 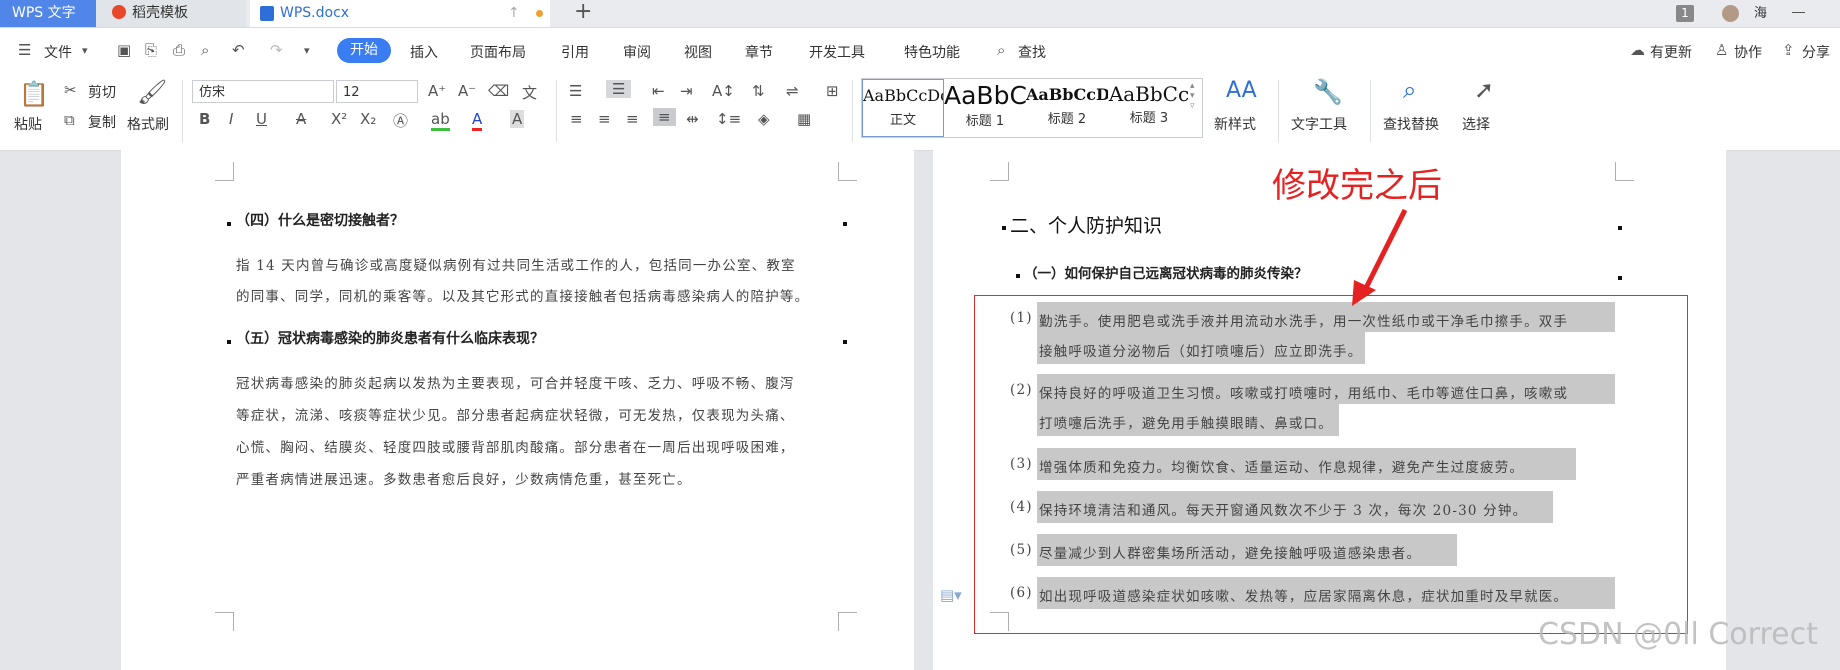 What do you see at coordinates (1149, 108) in the screenshot?
I see `style-heading-3: AaBbCc 标题 3` at bounding box center [1149, 108].